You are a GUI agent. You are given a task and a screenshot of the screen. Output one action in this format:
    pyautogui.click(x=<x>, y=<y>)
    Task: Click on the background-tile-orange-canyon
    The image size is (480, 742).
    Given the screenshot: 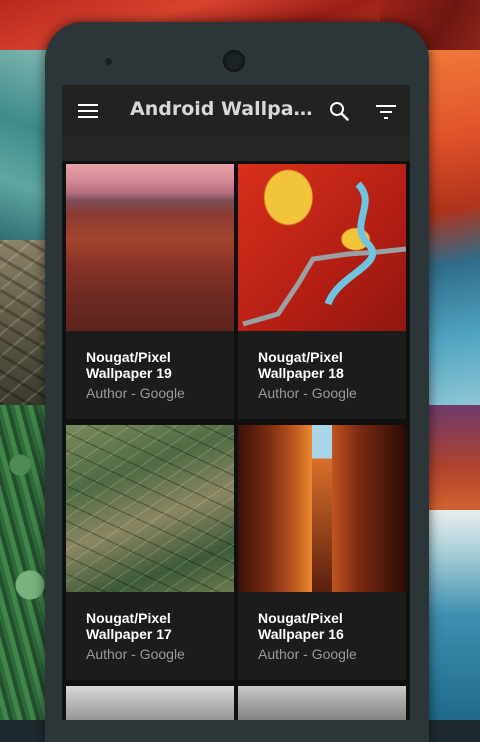 What is the action you would take?
    pyautogui.click(x=452, y=227)
    